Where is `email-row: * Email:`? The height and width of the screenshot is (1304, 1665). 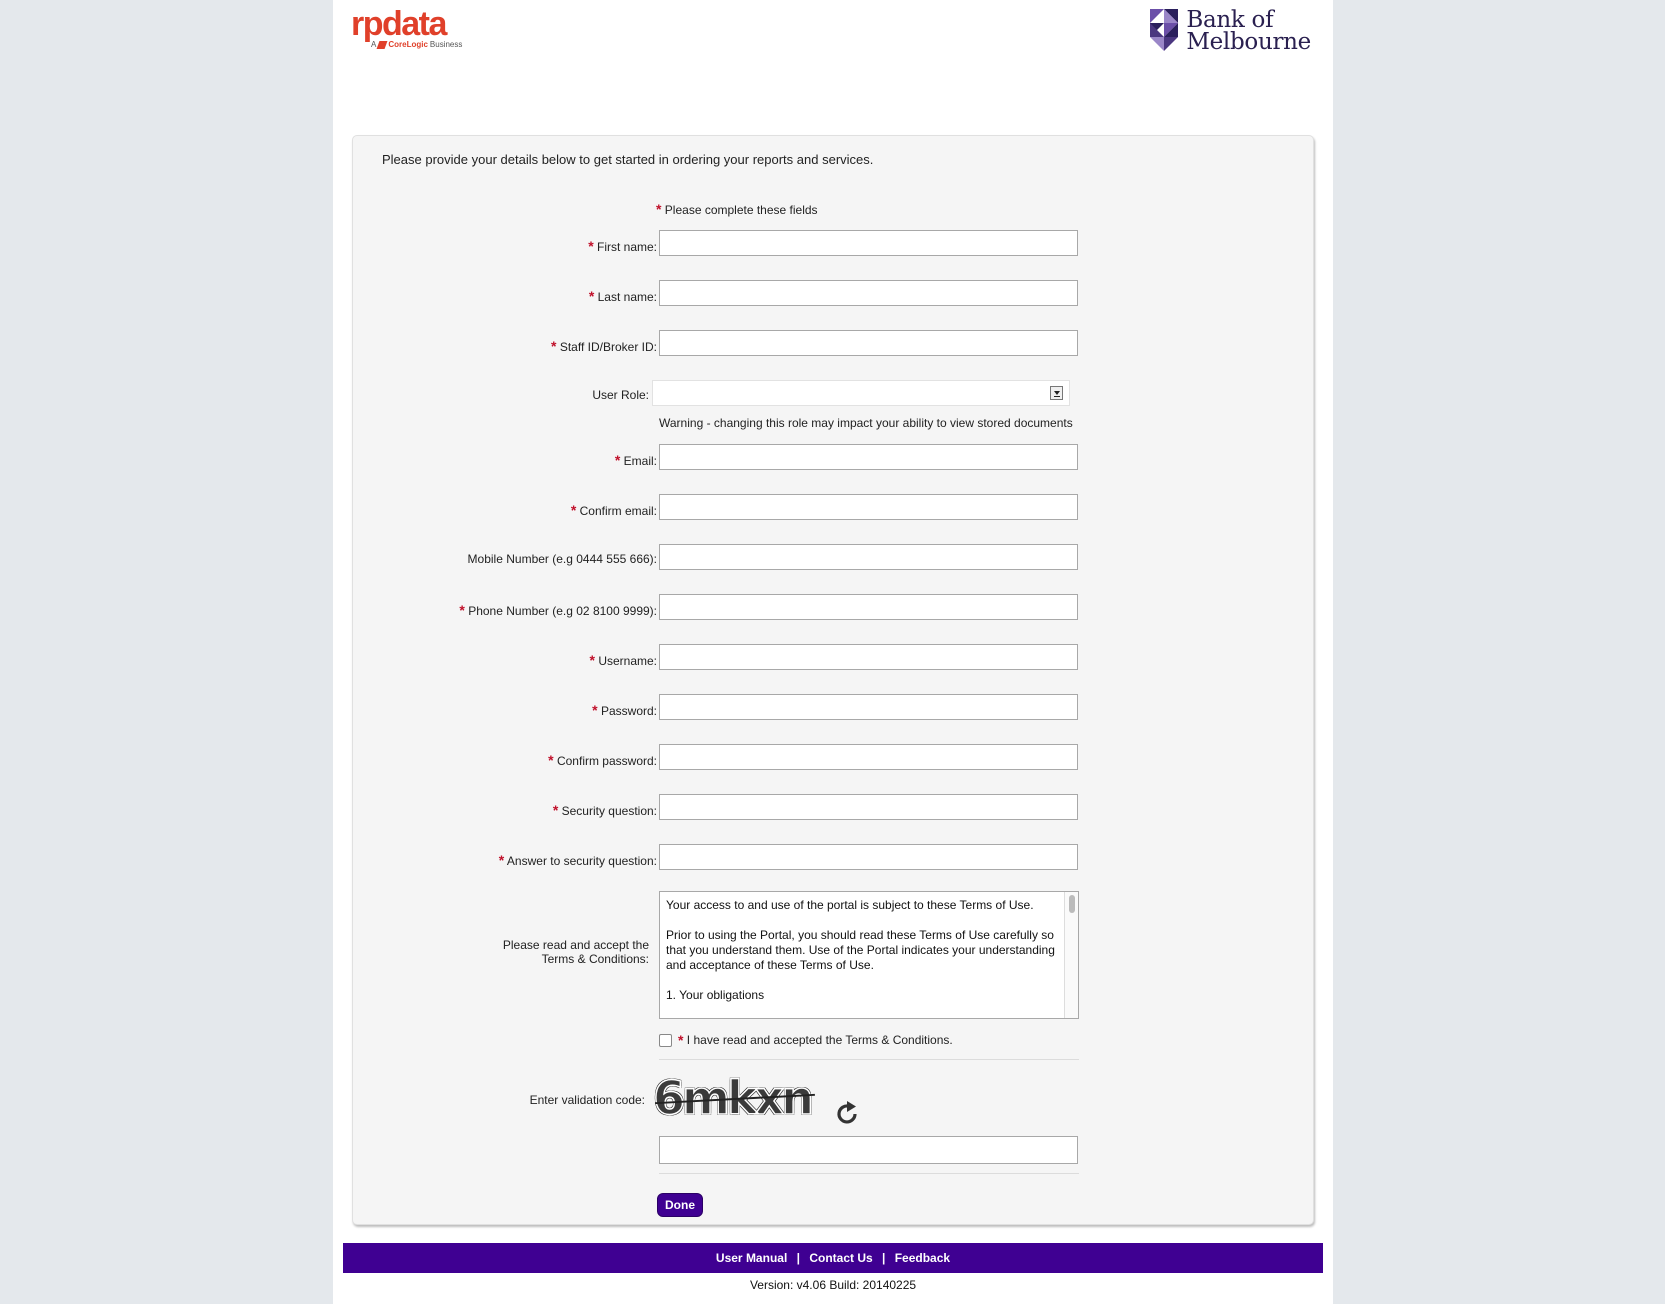 email-row: * Email: is located at coordinates (833, 459).